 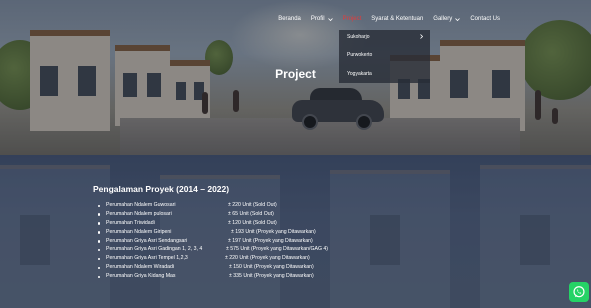 What do you see at coordinates (267, 258) in the screenshot?
I see `project-units: ± 220 Unit (Proyek yang Ditawarkan)` at bounding box center [267, 258].